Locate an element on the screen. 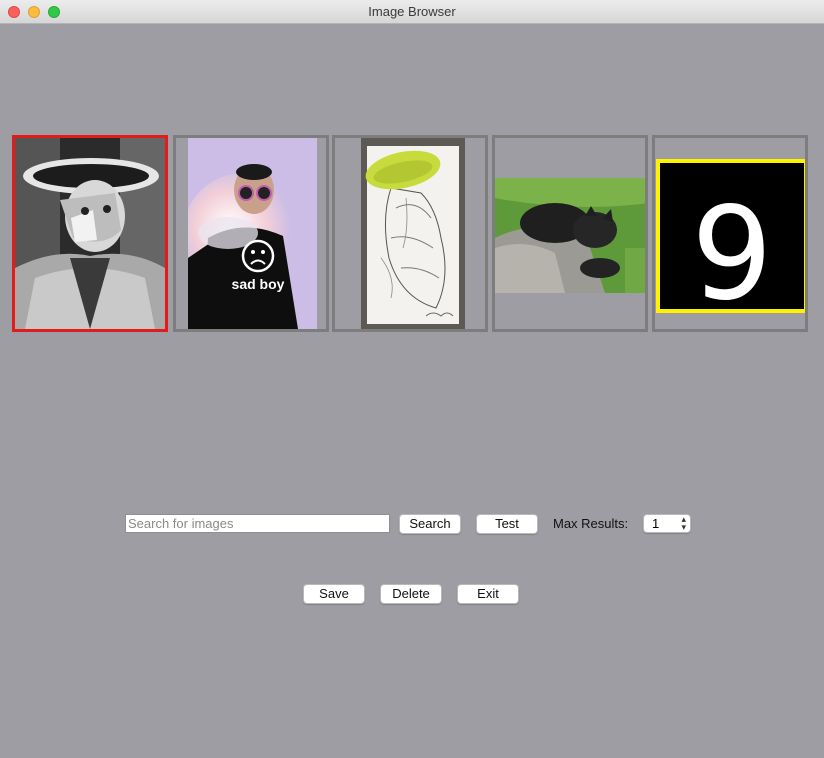 This screenshot has height=758, width=824. thumbnail-cat is located at coordinates (570, 233).